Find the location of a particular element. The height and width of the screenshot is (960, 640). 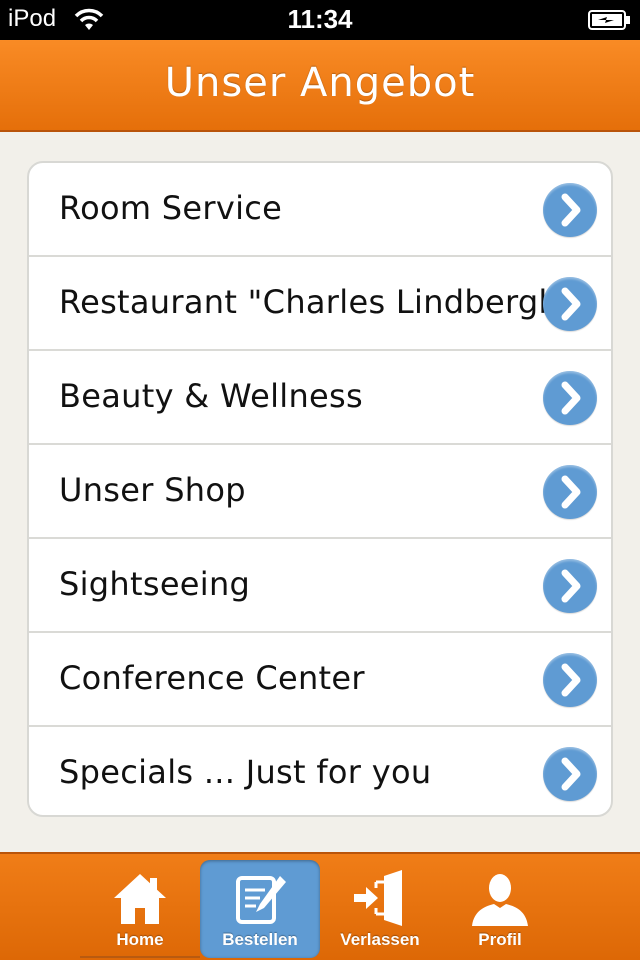

list-item-label: Unser Shop is located at coordinates (152, 490).